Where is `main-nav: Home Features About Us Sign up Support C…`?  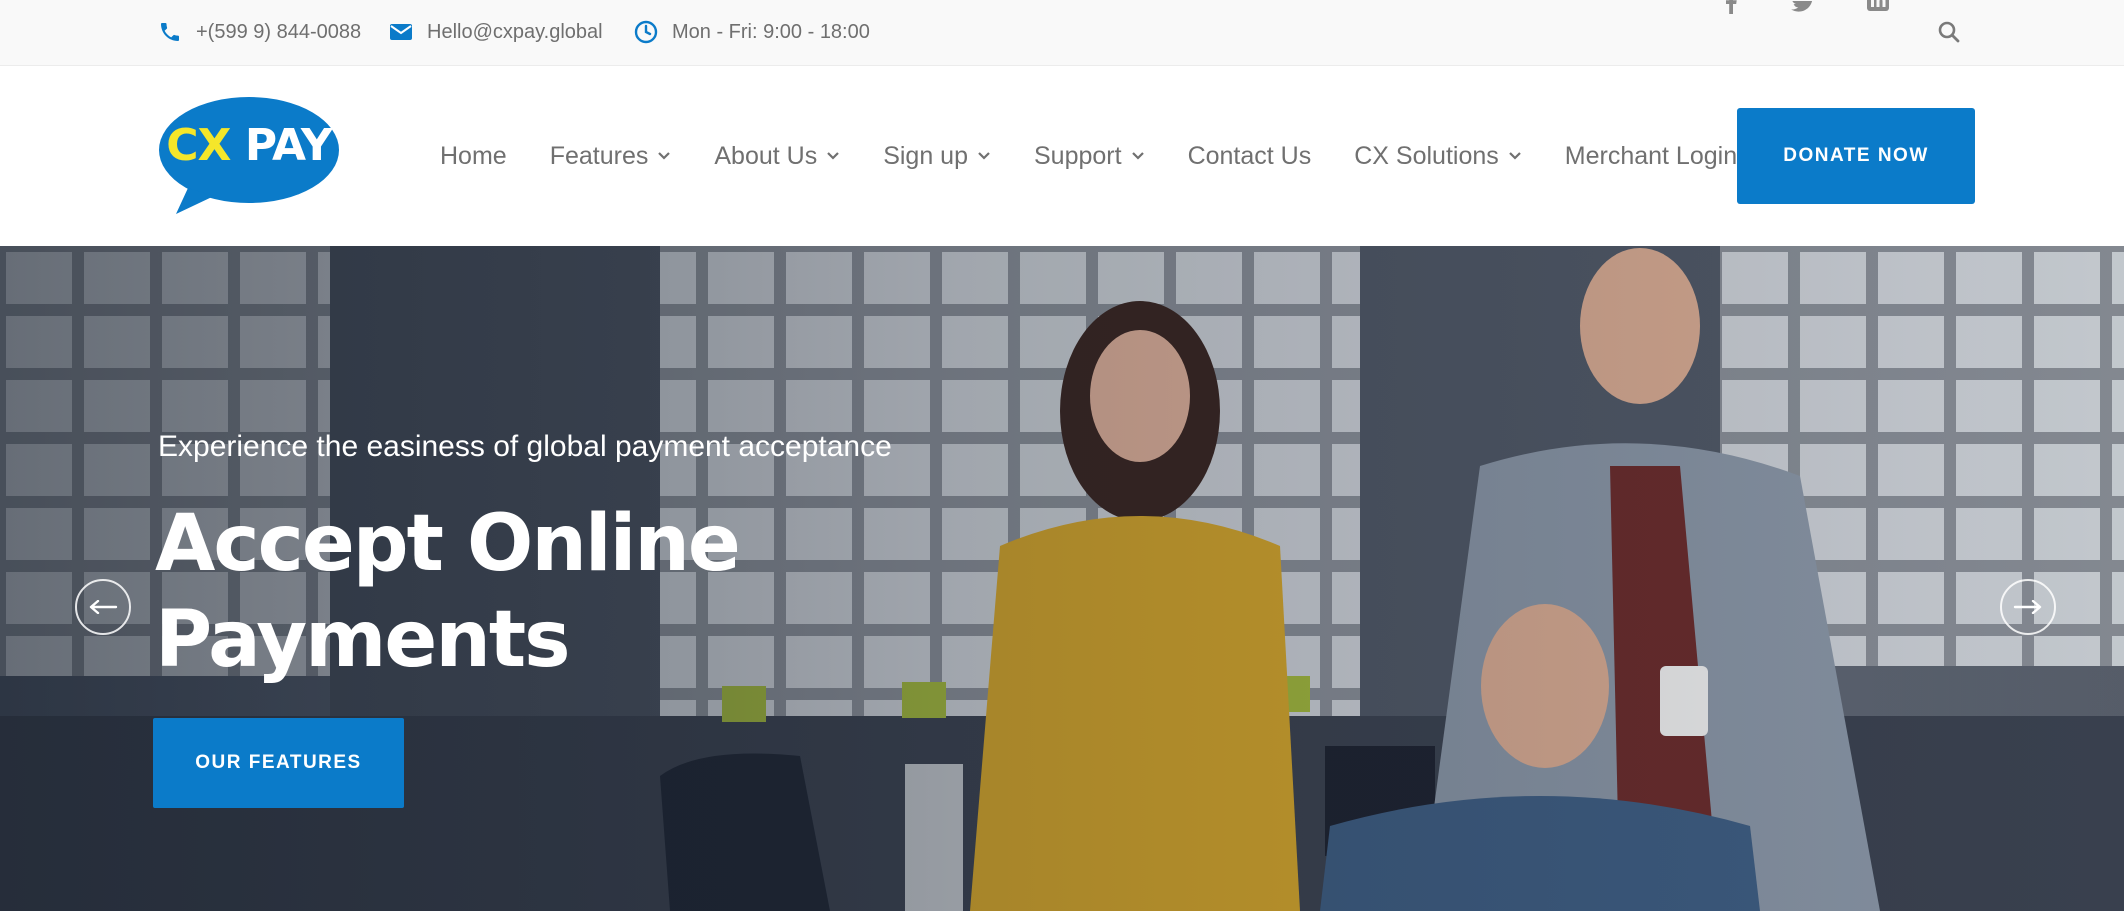
main-nav: Home Features About Us Sign up Support C… is located at coordinates (1088, 156).